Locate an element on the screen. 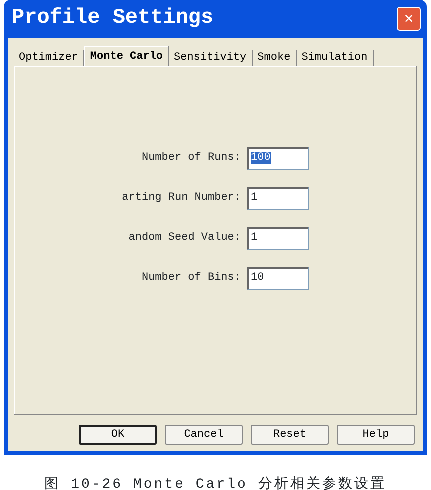  field-label: Number of Bins: is located at coordinates (190, 278).